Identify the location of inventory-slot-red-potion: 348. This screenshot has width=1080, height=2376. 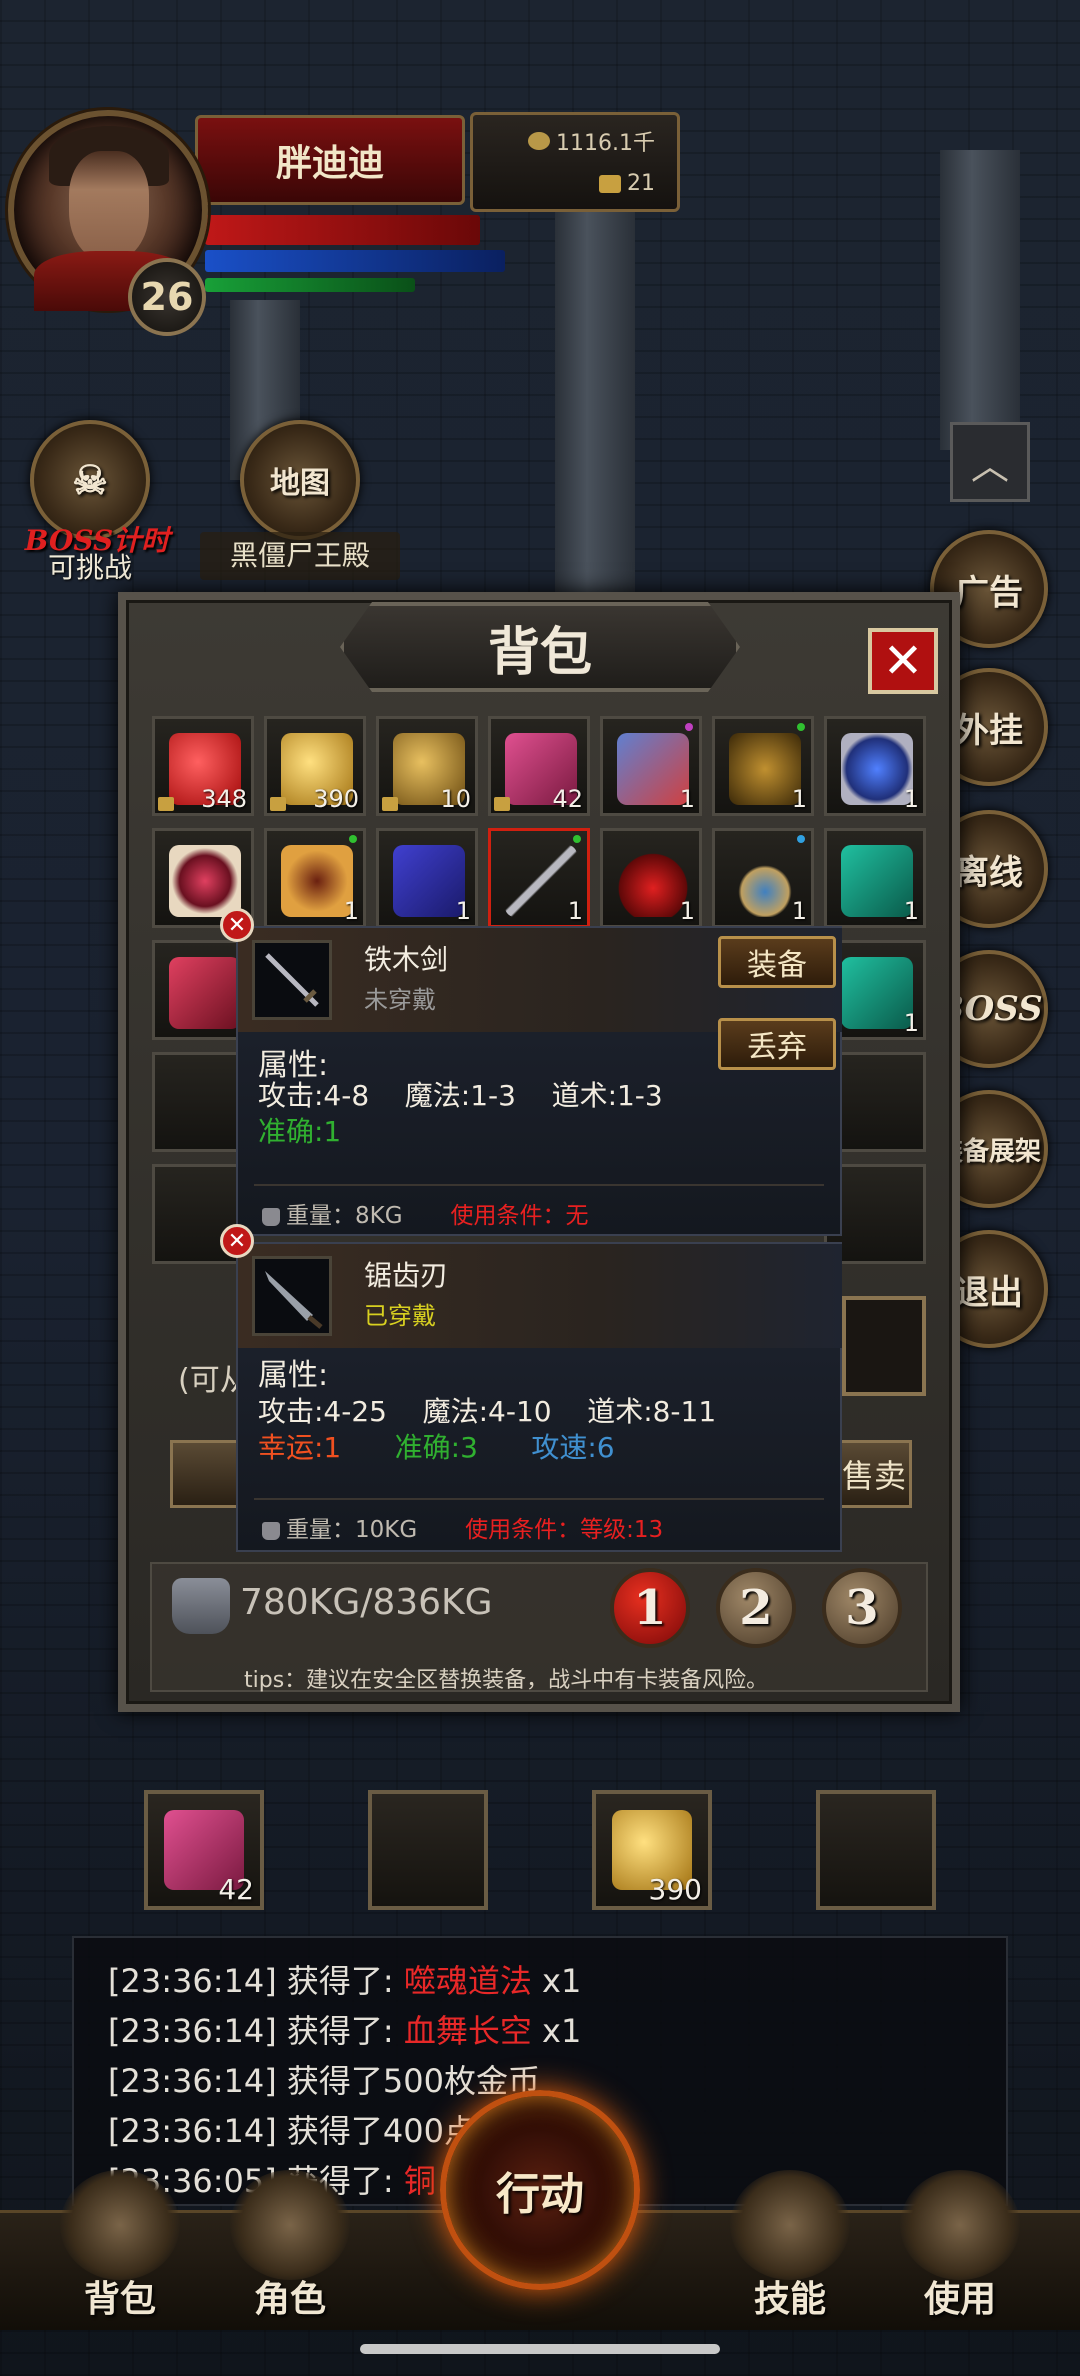
(203, 766).